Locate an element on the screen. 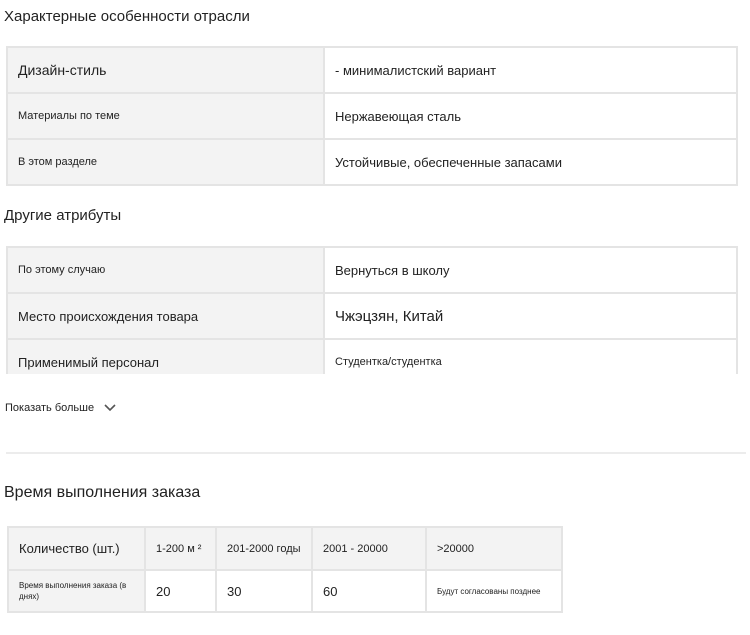 The width and height of the screenshot is (750, 635). attribute-value: - минималистский вариант is located at coordinates (530, 70).